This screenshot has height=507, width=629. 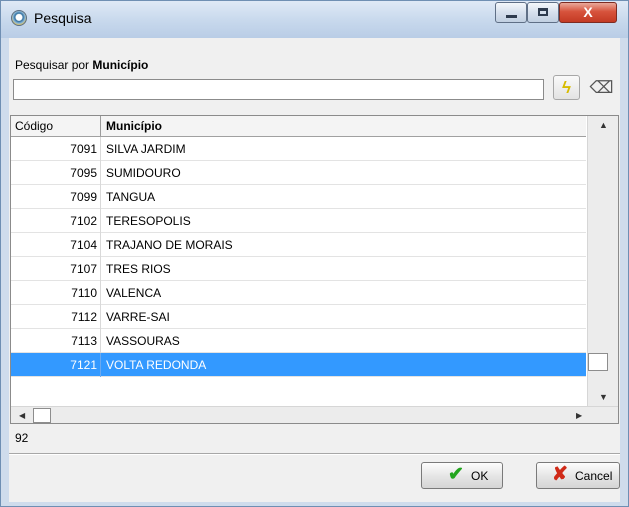 I want to click on table-row: 7102 TERESOPOLIS, so click(x=298, y=221).